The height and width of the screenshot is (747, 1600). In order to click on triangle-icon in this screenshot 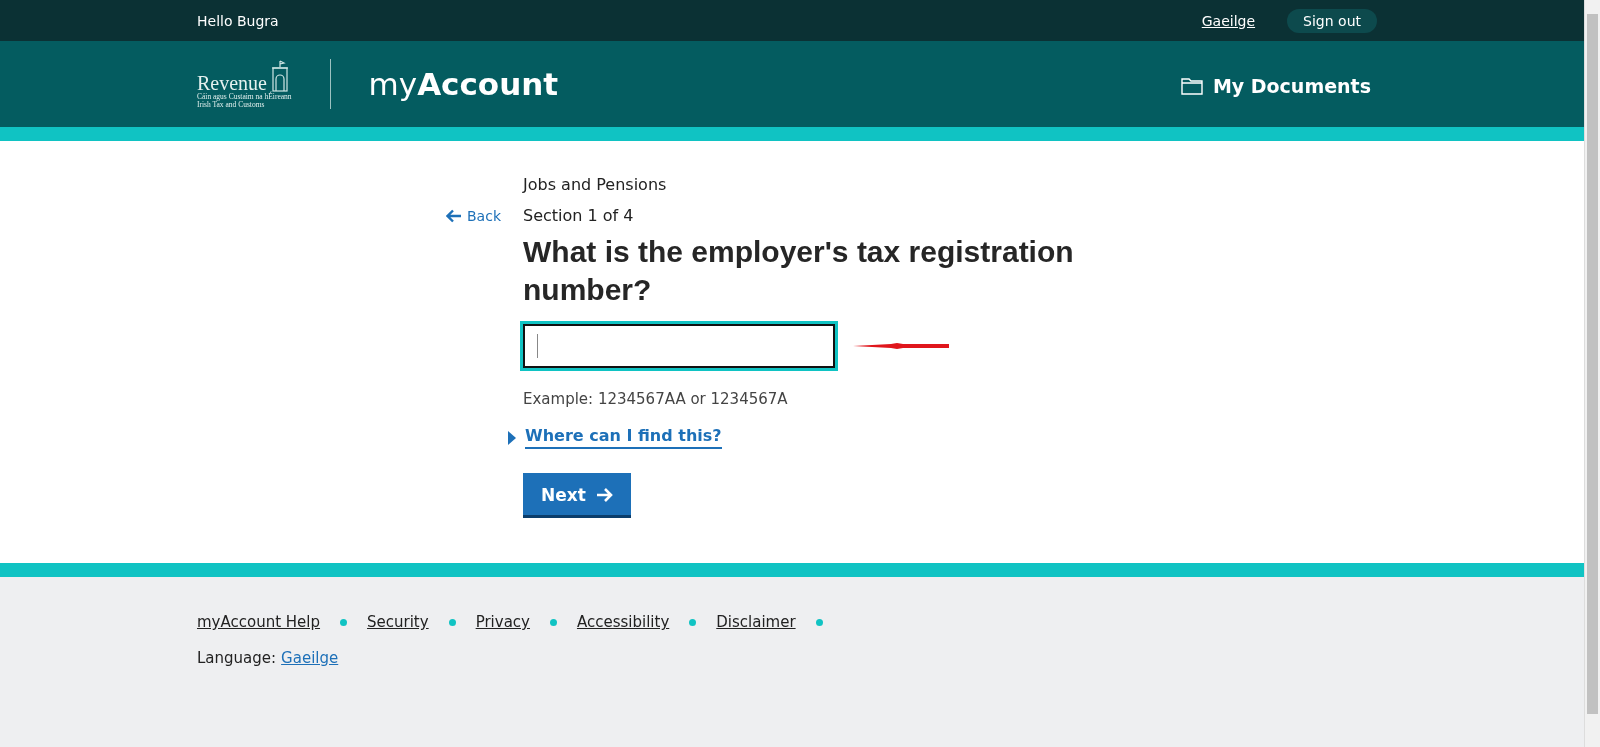, I will do `click(512, 437)`.